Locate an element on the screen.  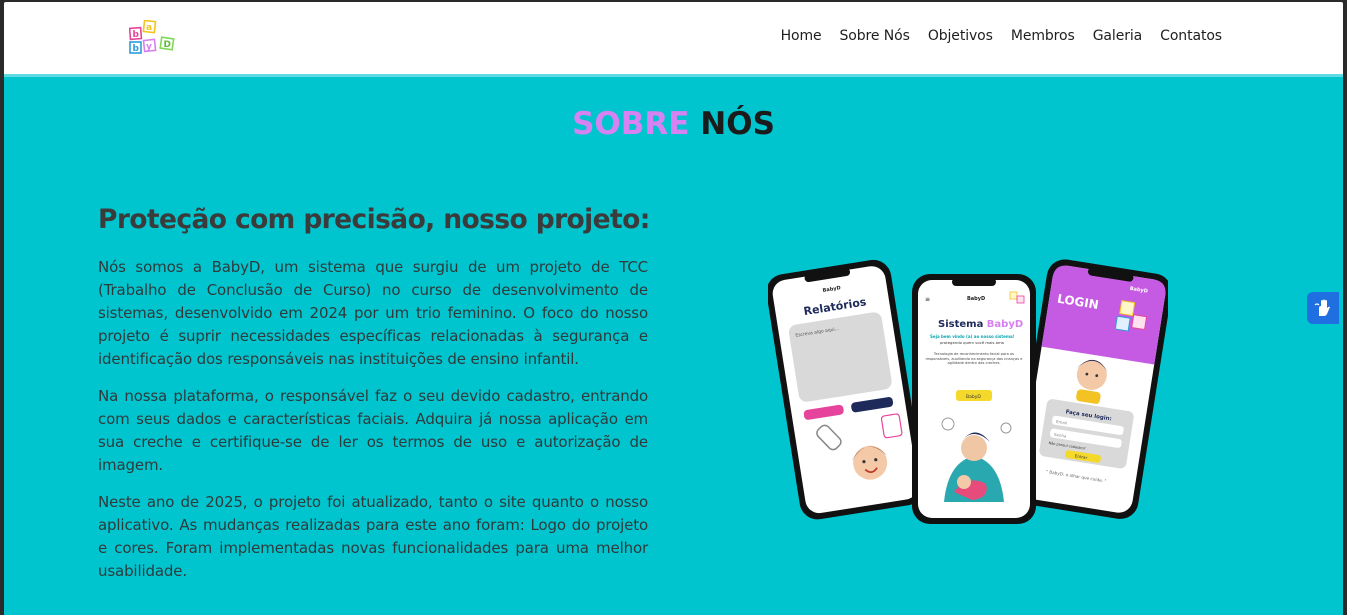
hand-accessibility-icon is located at coordinates (1322, 307).